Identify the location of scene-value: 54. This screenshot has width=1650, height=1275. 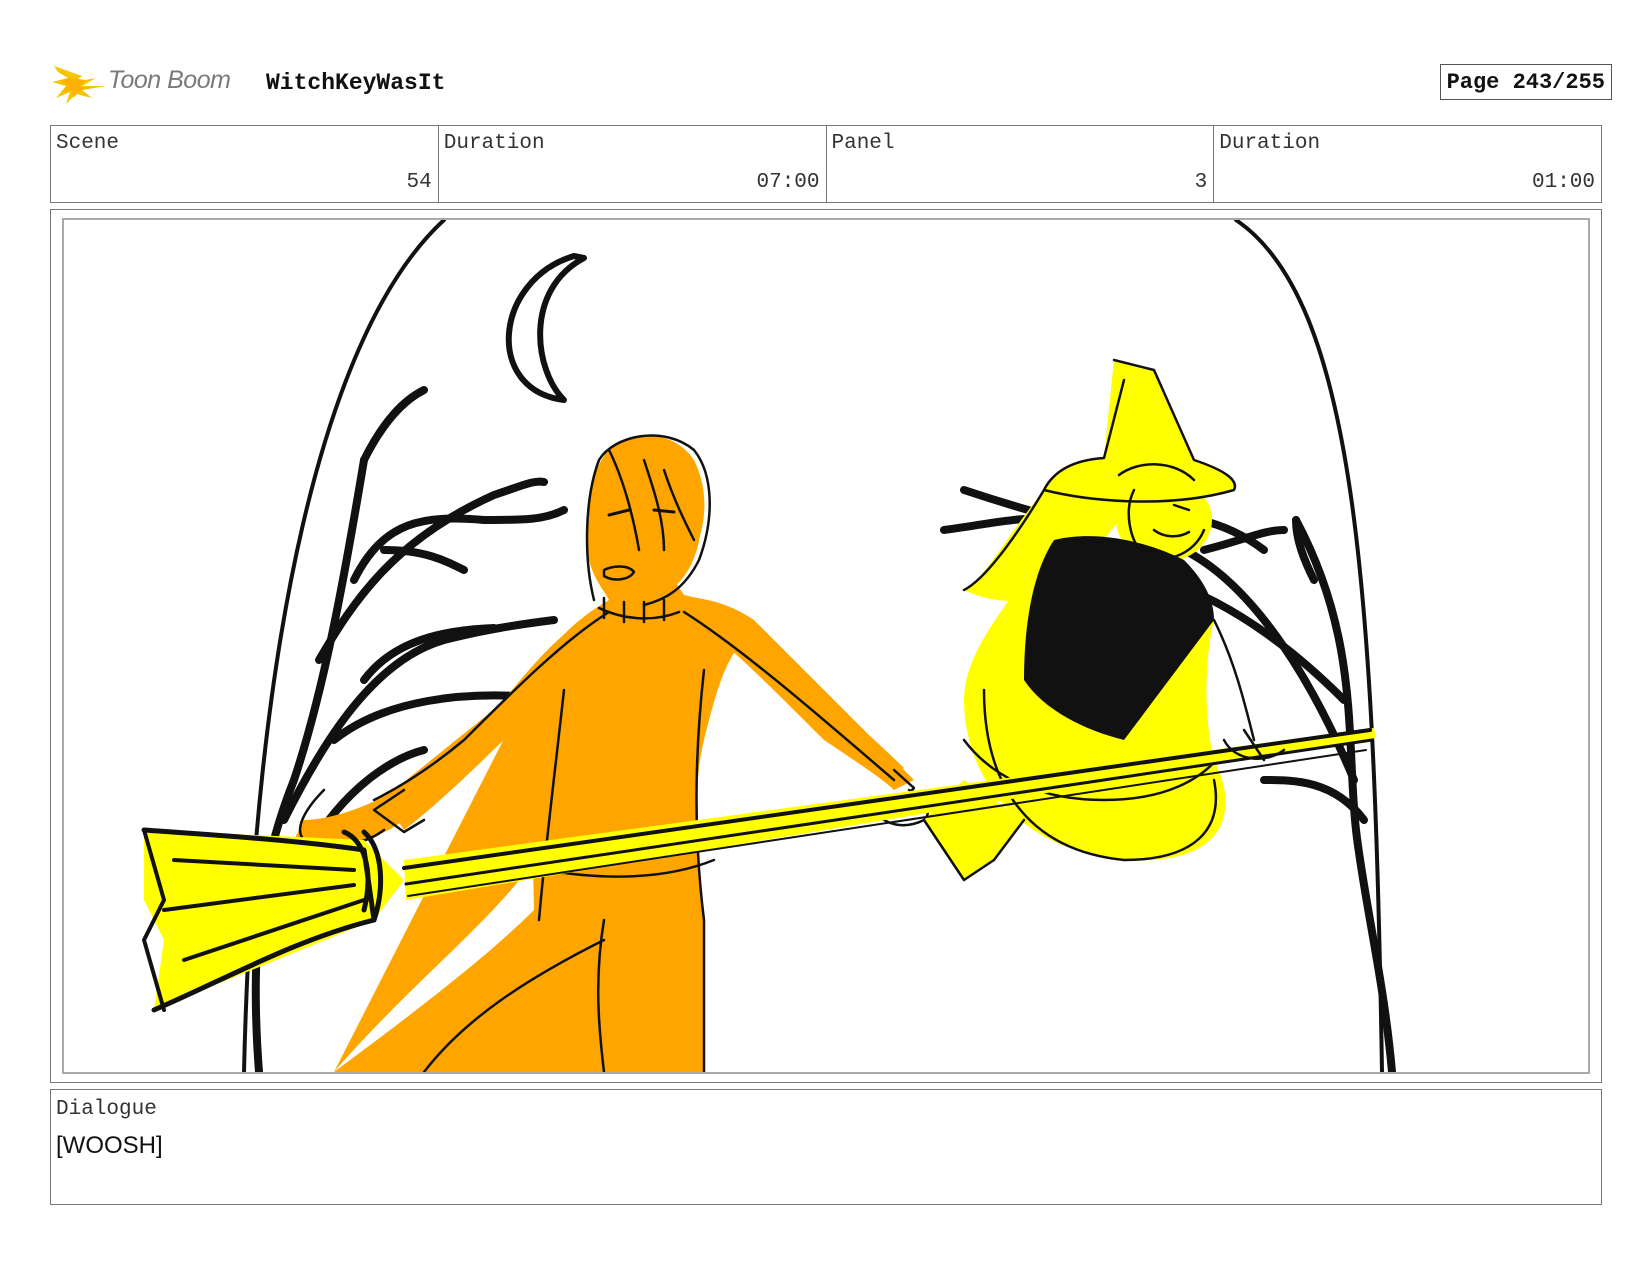
(419, 182).